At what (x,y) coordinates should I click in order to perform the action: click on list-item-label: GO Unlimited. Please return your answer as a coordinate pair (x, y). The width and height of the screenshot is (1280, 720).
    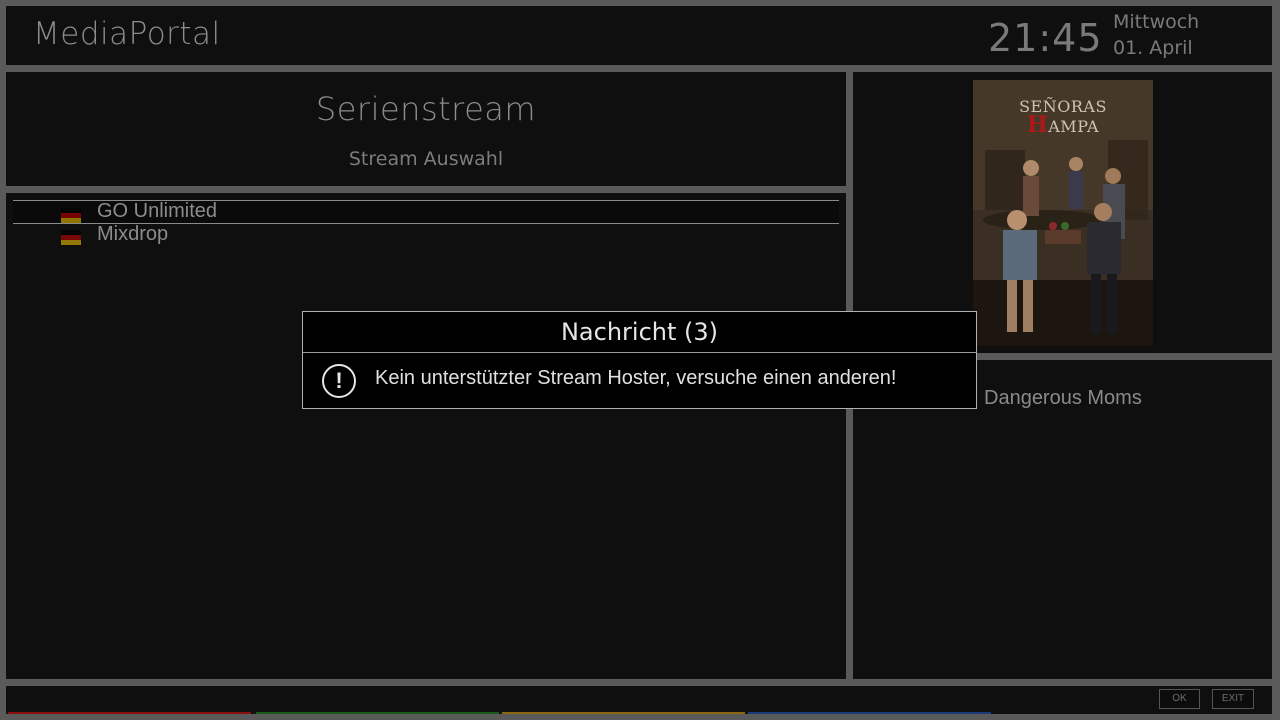
    Looking at the image, I should click on (157, 211).